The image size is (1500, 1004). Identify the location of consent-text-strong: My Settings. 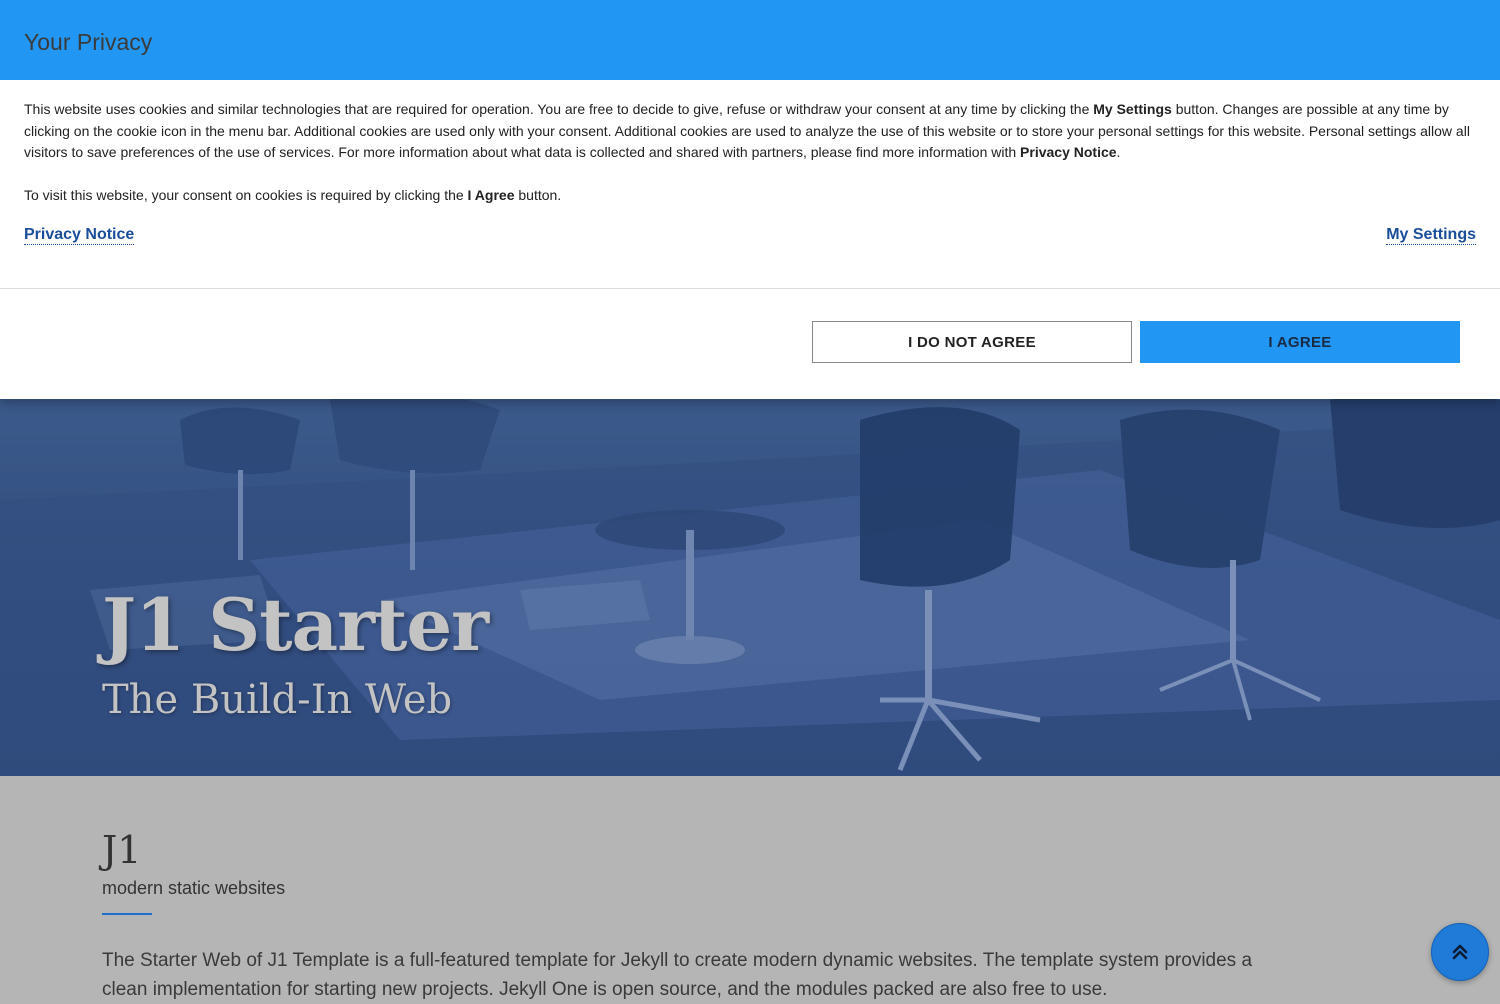
(1132, 109).